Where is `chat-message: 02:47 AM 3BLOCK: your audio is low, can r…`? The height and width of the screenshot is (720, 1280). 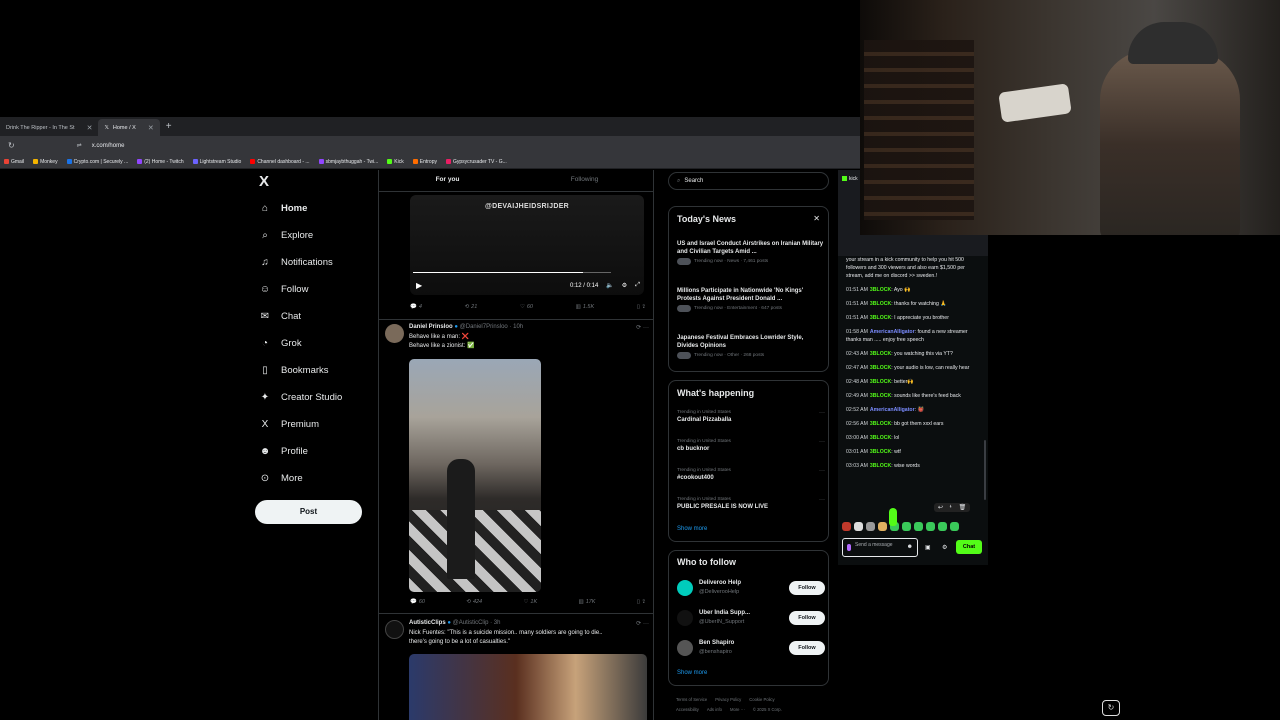
chat-message: 02:47 AM 3BLOCK: your audio is low, can r… is located at coordinates (914, 368).